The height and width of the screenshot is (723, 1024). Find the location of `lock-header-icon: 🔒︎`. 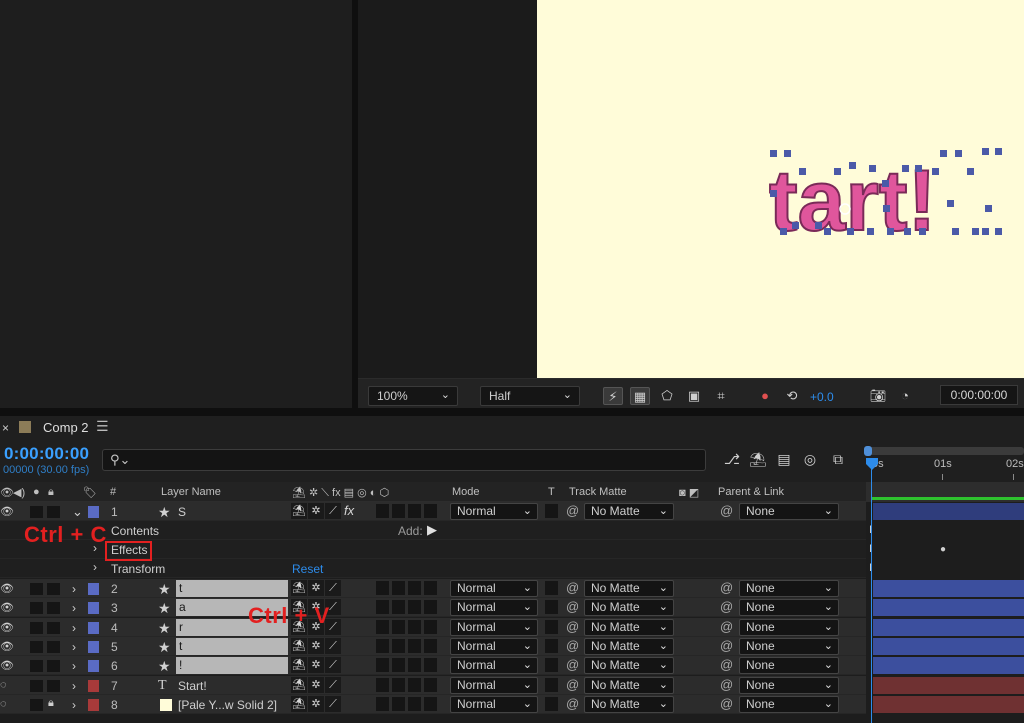

lock-header-icon: 🔒︎ is located at coordinates (51, 492).